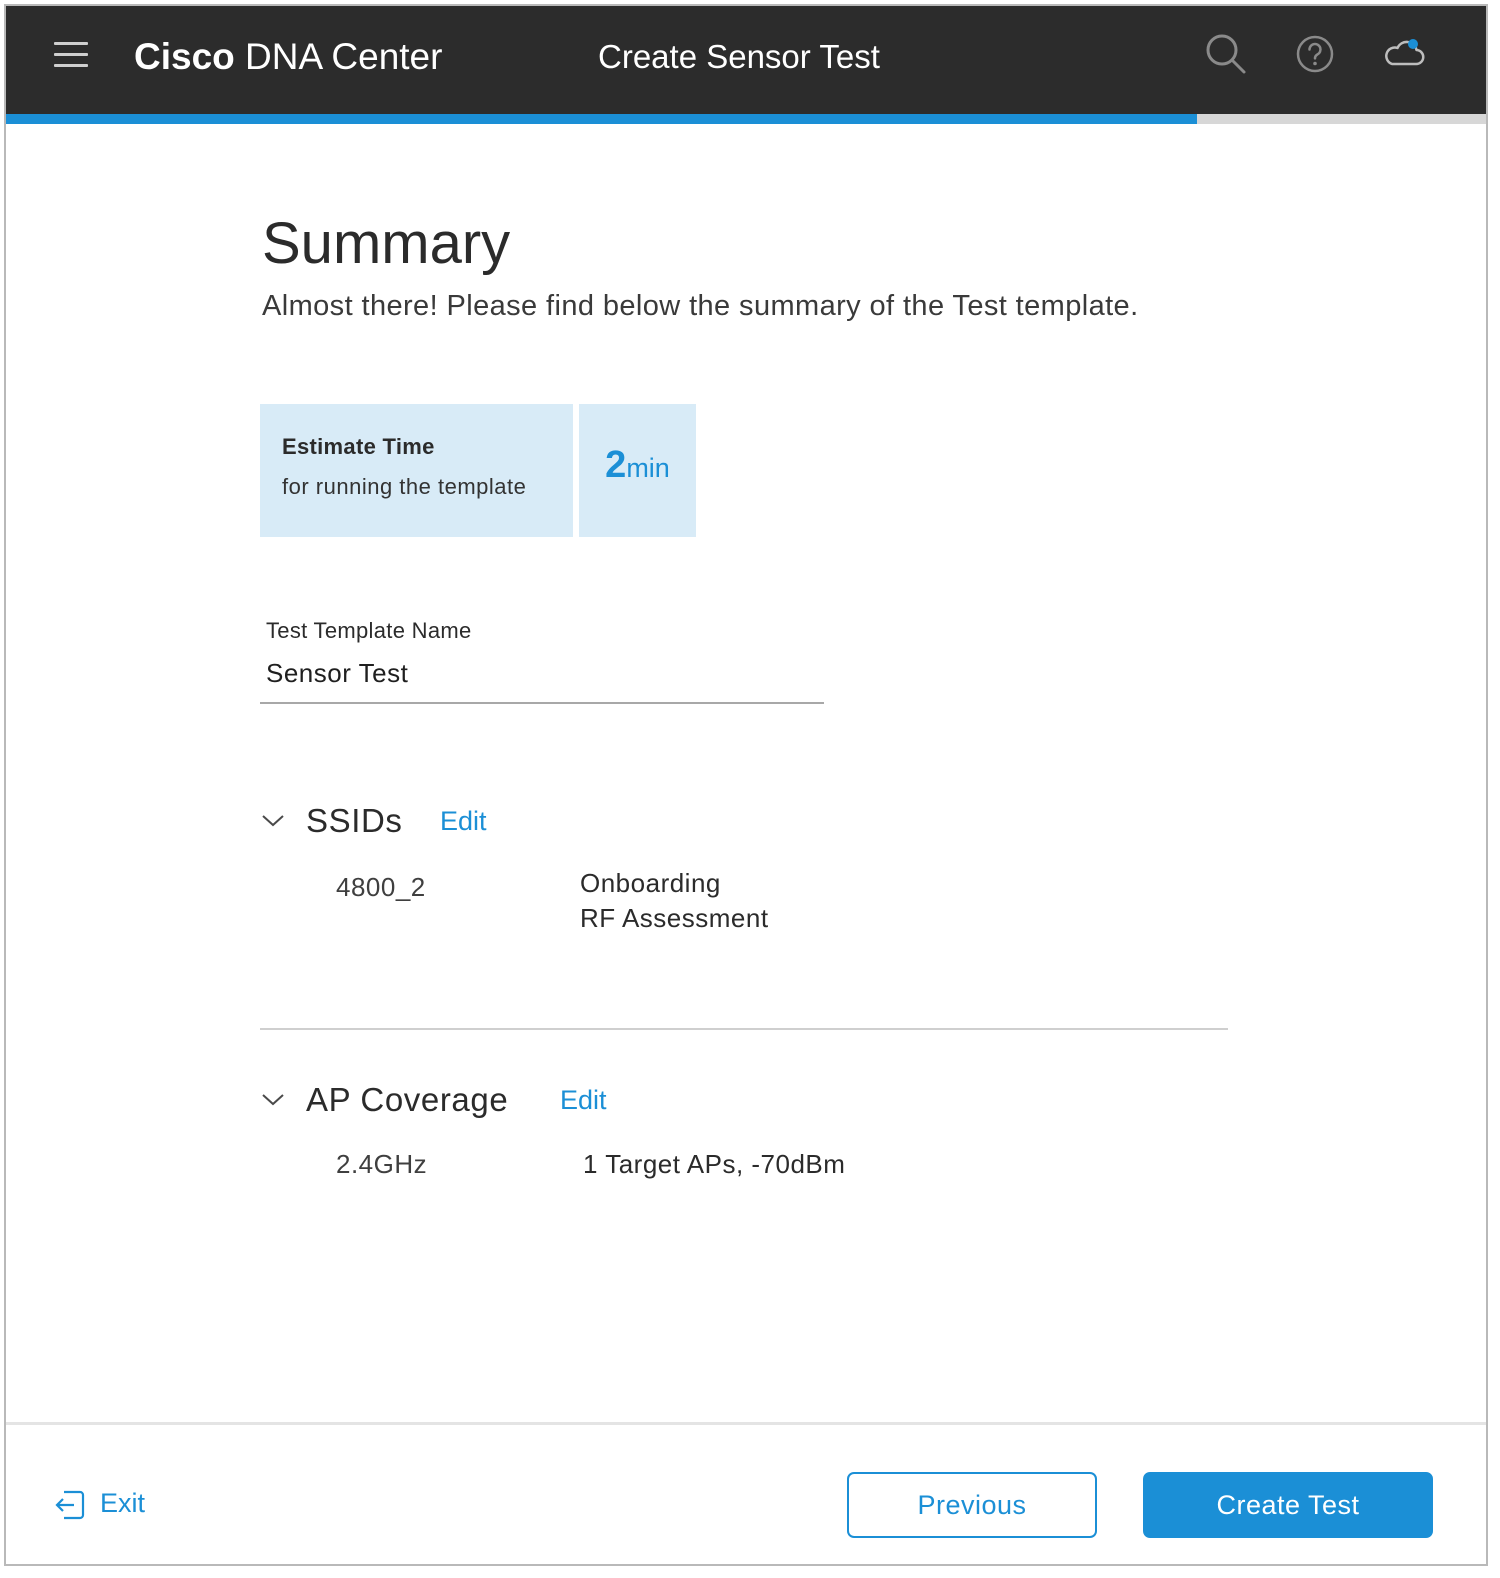 The width and height of the screenshot is (1500, 1578). What do you see at coordinates (542, 703) in the screenshot?
I see `template-name-underline` at bounding box center [542, 703].